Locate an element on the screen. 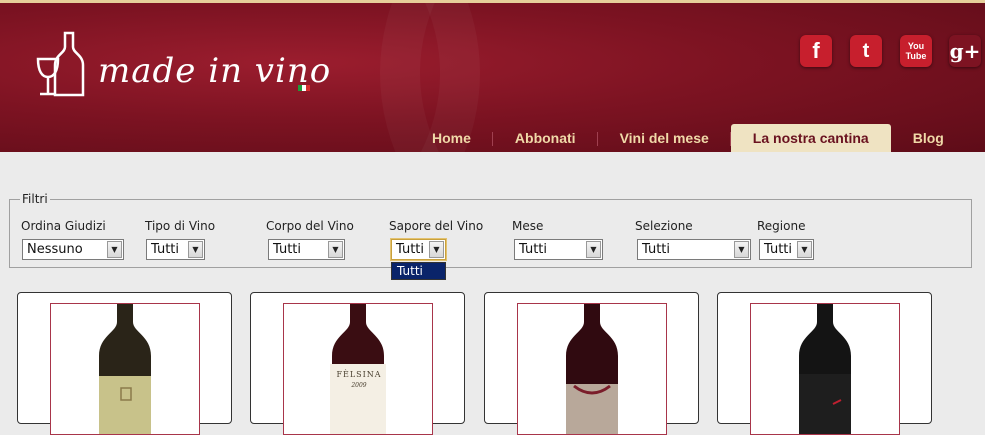  filter-label-sapore-del-vino: Sapore del Vino is located at coordinates (436, 226).